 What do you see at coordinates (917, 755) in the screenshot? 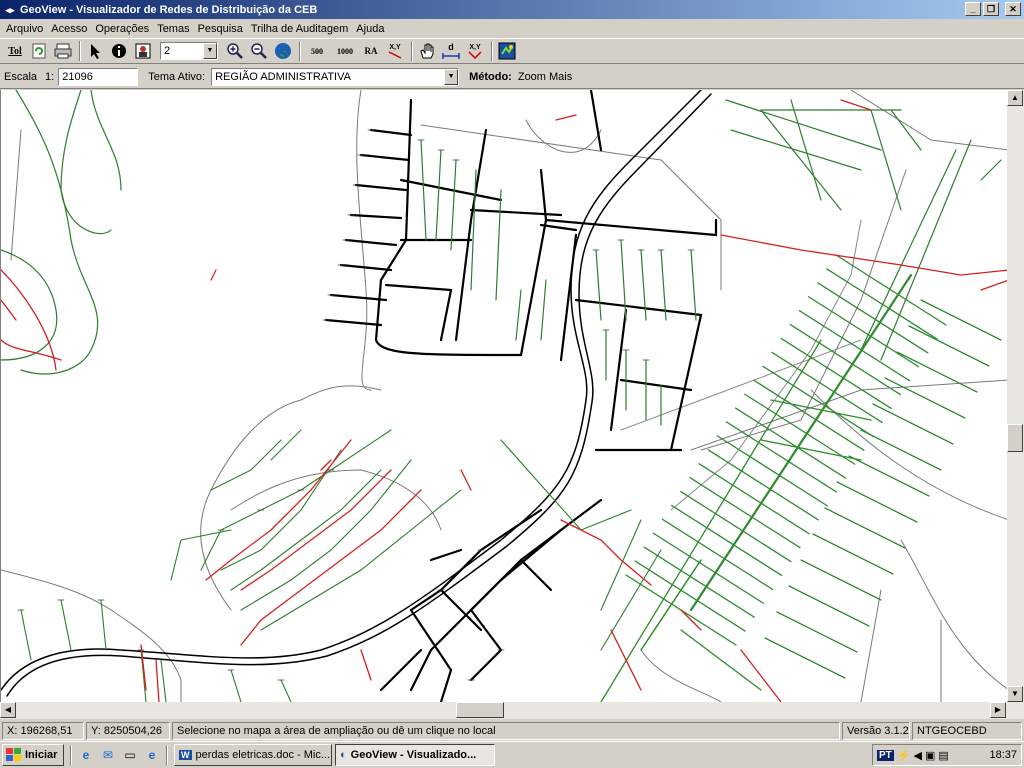
I see `volume-icon: ◀` at bounding box center [917, 755].